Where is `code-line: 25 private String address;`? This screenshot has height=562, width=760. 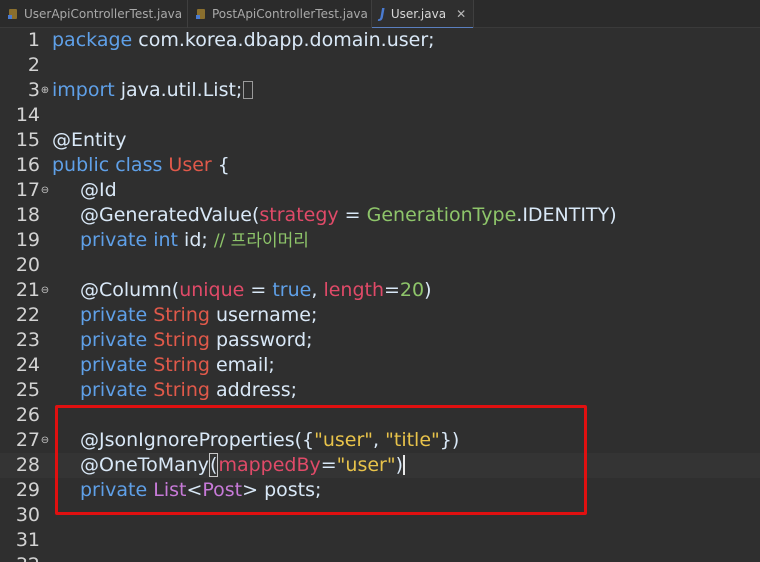
code-line: 25 private String address; is located at coordinates (380, 390).